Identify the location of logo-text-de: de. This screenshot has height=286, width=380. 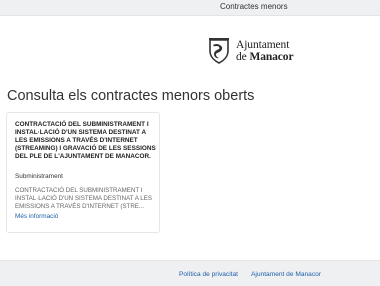
(241, 57).